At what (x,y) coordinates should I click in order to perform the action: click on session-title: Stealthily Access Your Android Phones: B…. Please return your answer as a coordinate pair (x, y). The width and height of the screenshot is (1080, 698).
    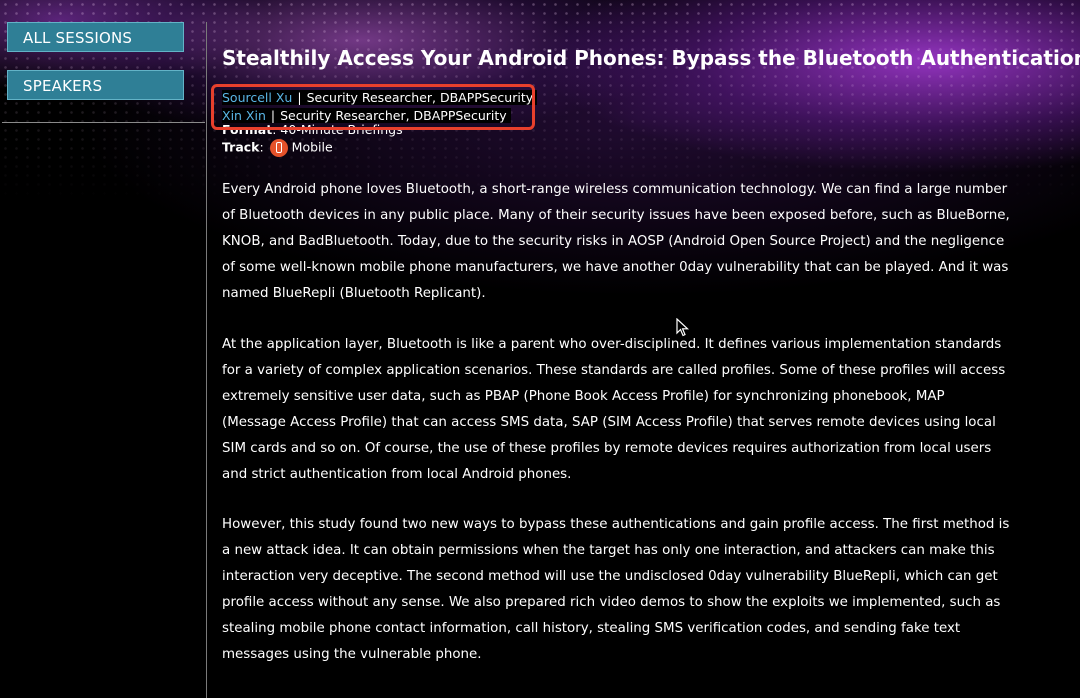
    Looking at the image, I should click on (651, 58).